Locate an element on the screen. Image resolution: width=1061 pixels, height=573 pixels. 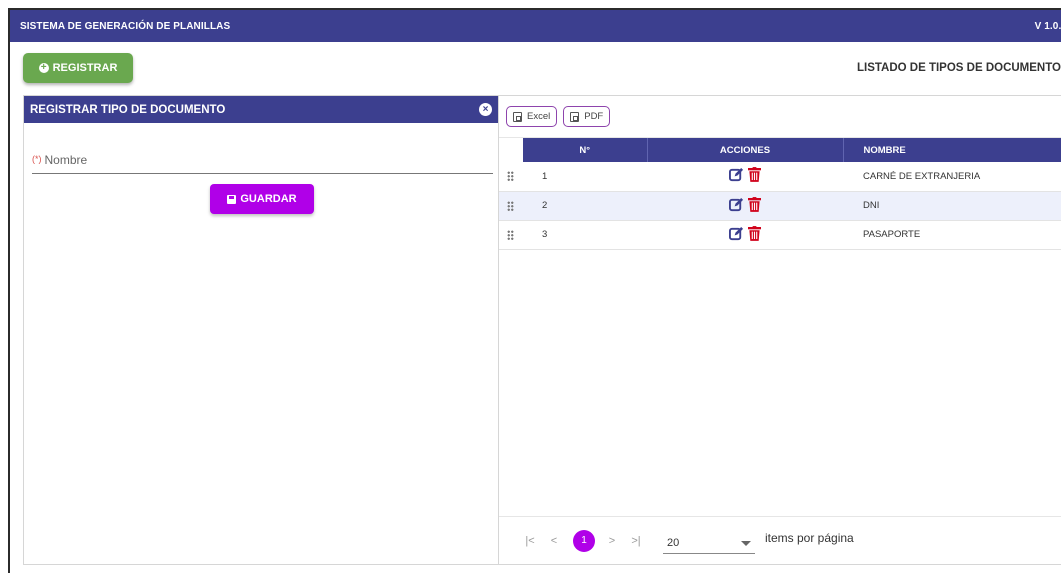
header-num: N° is located at coordinates (585, 150).